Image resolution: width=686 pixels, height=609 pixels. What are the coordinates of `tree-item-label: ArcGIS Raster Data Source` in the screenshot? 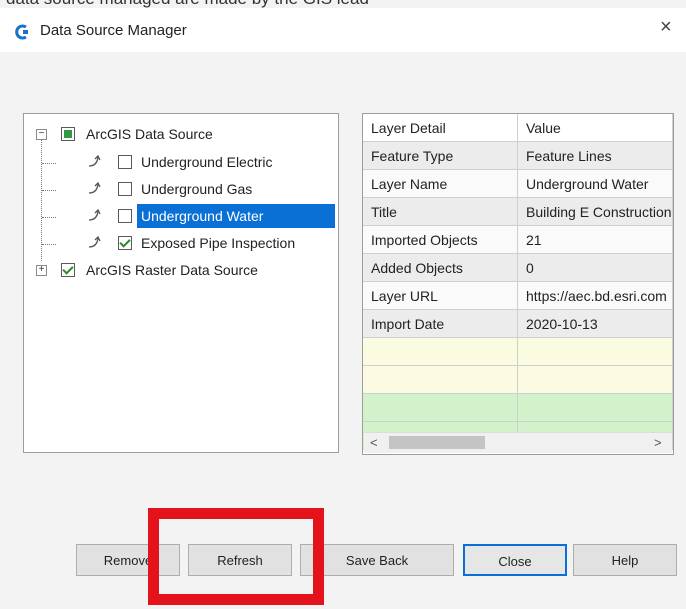 It's located at (172, 270).